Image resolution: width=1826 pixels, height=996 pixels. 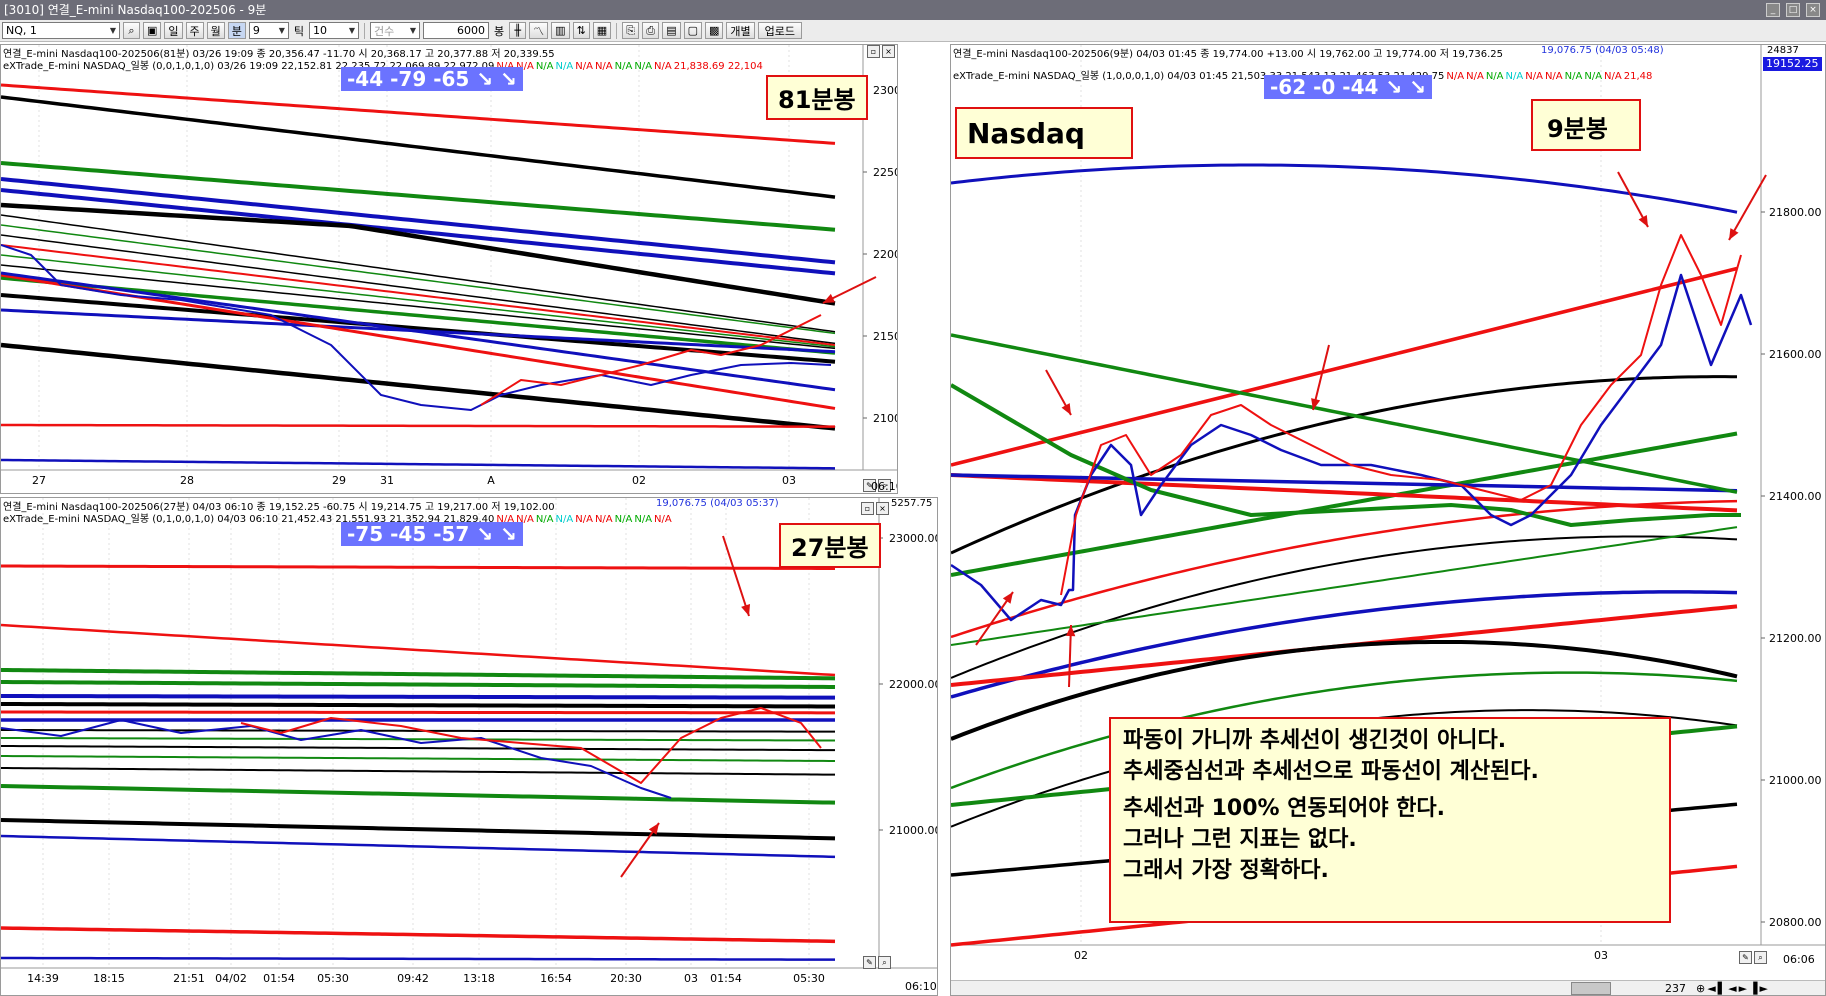 What do you see at coordinates (1315, 740) in the screenshot?
I see `note-line: 파동이 가니까 추세선이 생긴것이 아니다.` at bounding box center [1315, 740].